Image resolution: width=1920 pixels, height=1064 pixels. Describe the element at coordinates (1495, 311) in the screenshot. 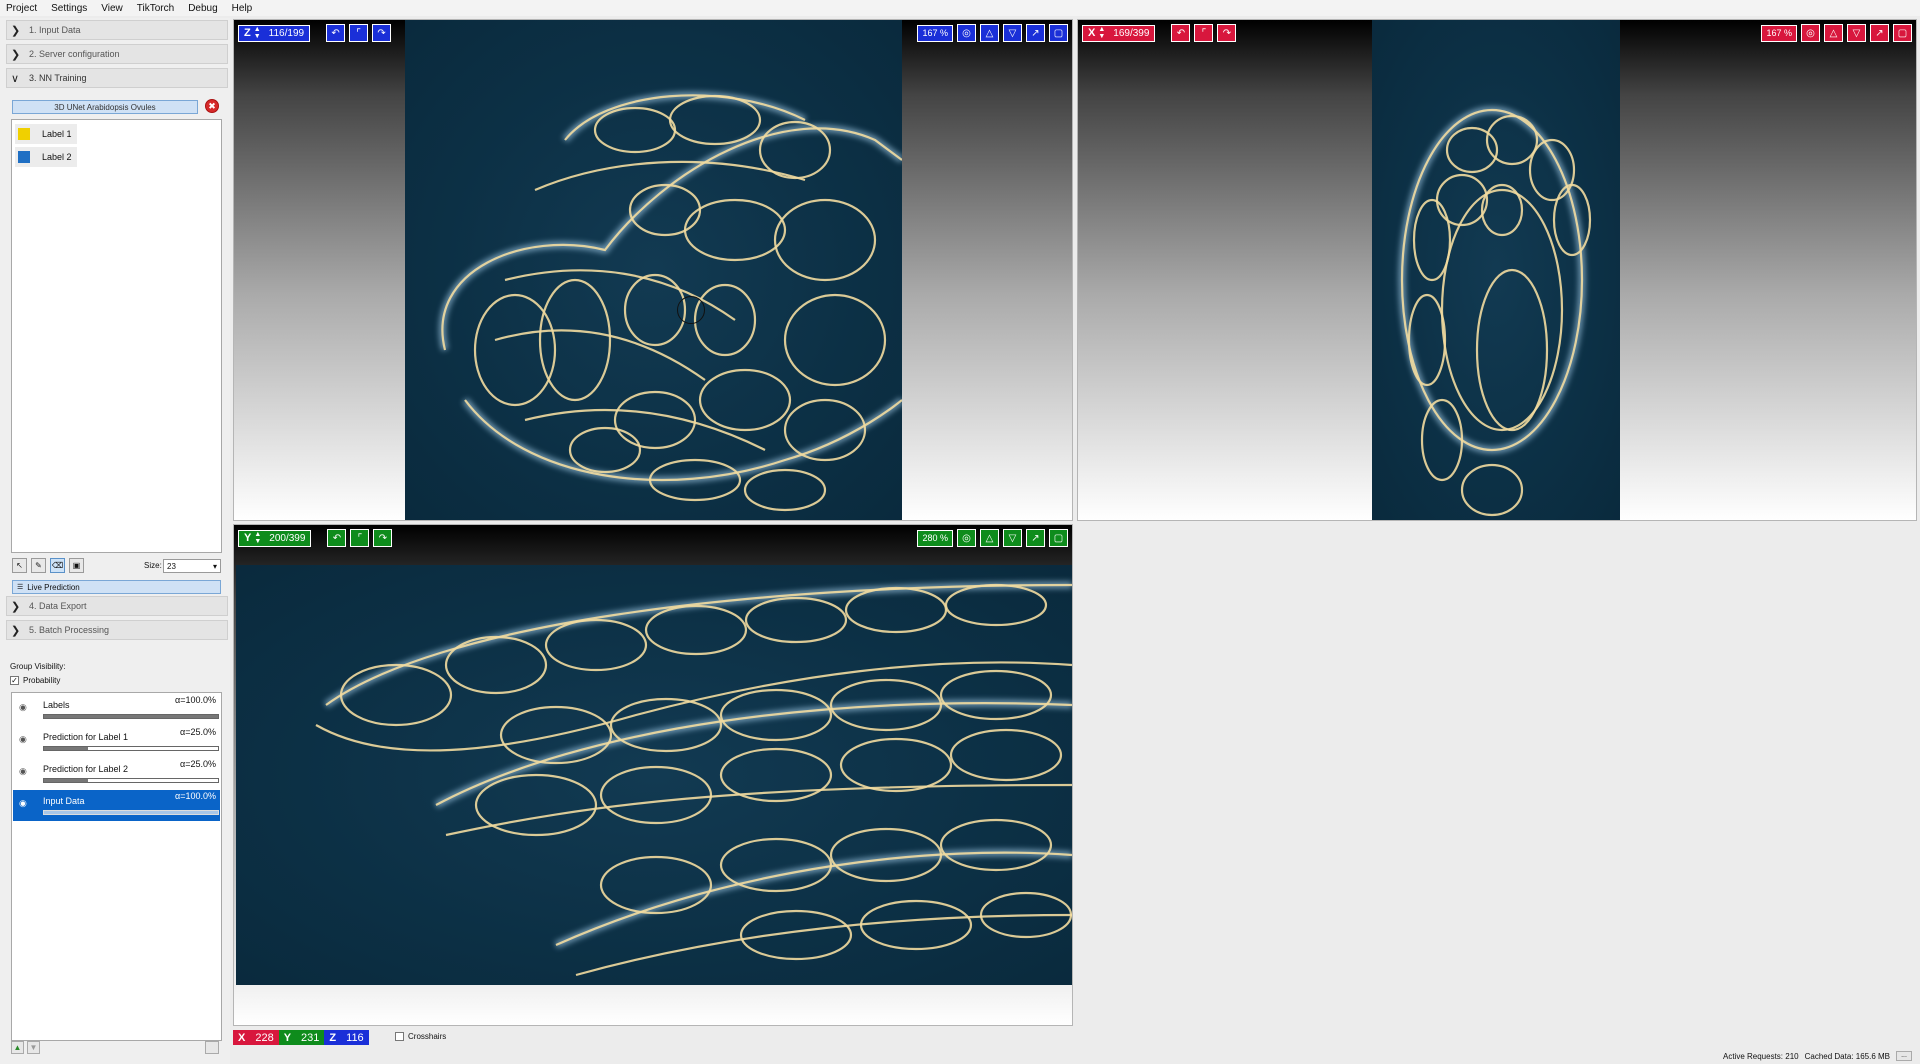

I see `cell-membranes` at that location.